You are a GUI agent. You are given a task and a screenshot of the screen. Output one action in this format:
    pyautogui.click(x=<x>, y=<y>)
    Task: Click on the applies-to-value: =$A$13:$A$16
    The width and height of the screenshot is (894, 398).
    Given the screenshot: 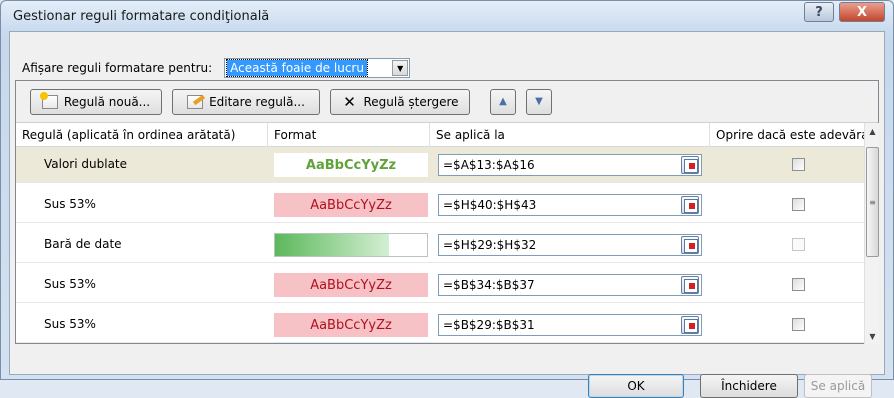 What is the action you would take?
    pyautogui.click(x=489, y=165)
    